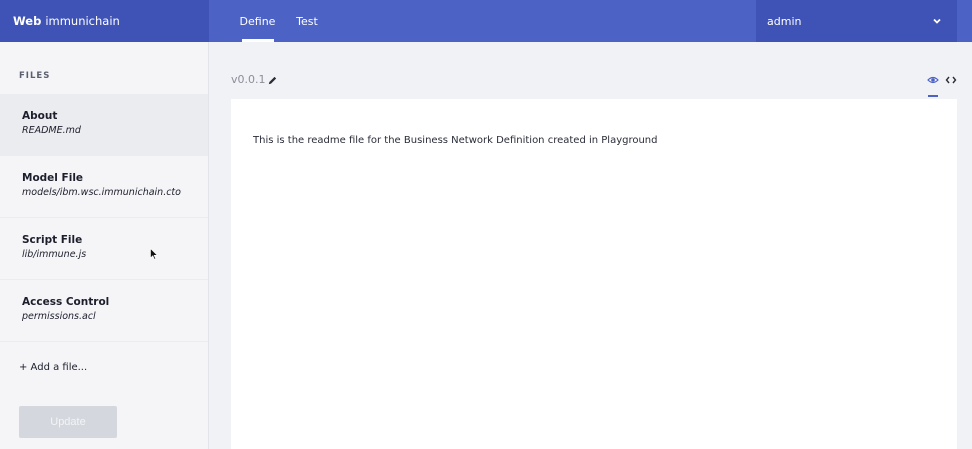 The height and width of the screenshot is (449, 972). I want to click on brand: Web immunichain, so click(104, 21).